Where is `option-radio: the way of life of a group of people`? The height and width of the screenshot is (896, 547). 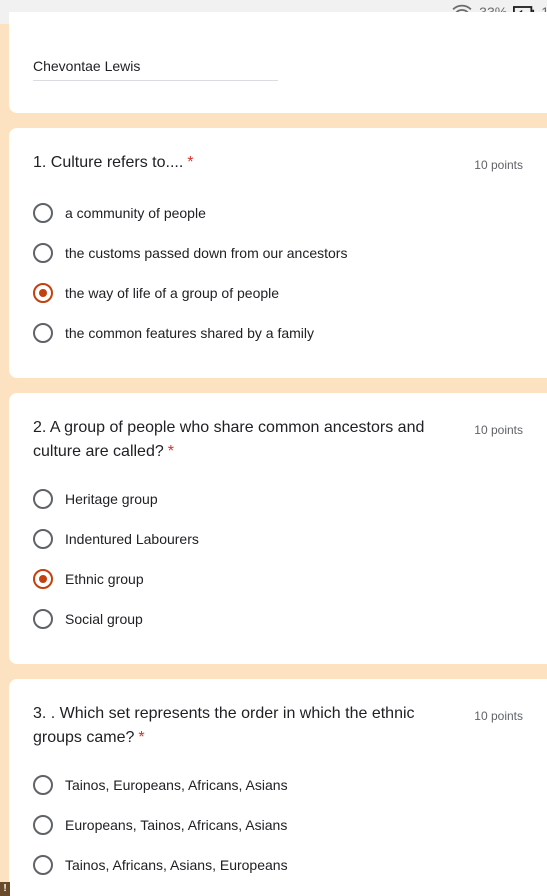 option-radio: the way of life of a group of people is located at coordinates (156, 293).